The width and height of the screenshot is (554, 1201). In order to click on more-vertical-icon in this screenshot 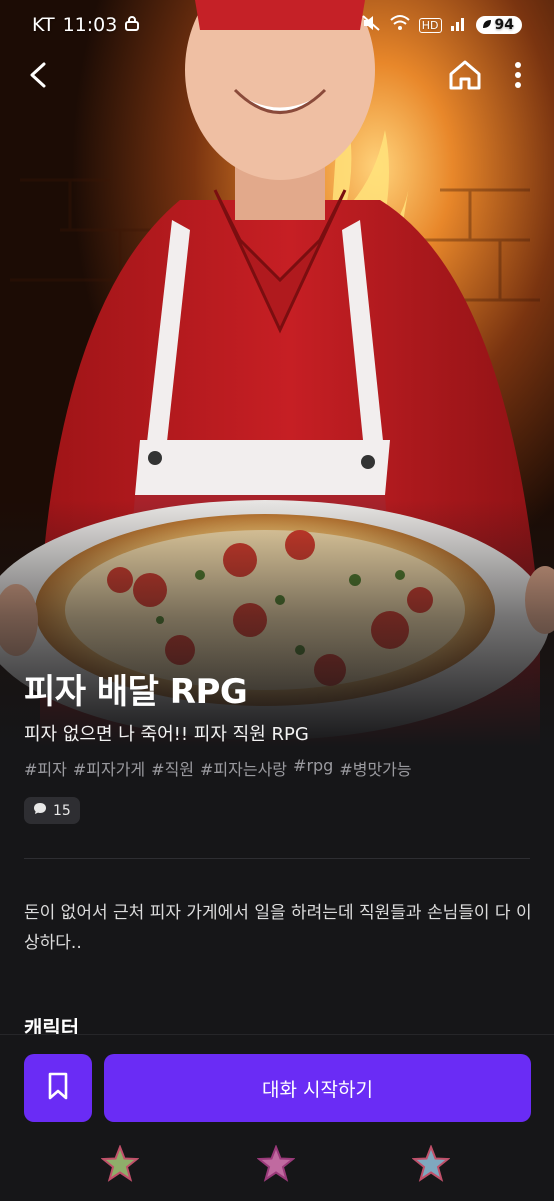, I will do `click(518, 77)`.